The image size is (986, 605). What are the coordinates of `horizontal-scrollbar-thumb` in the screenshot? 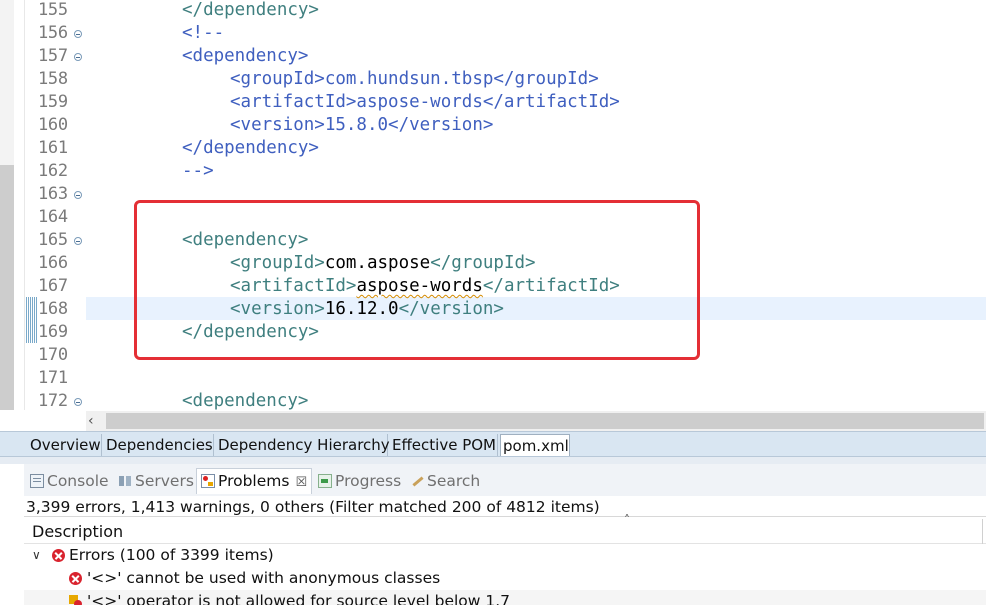 It's located at (545, 421).